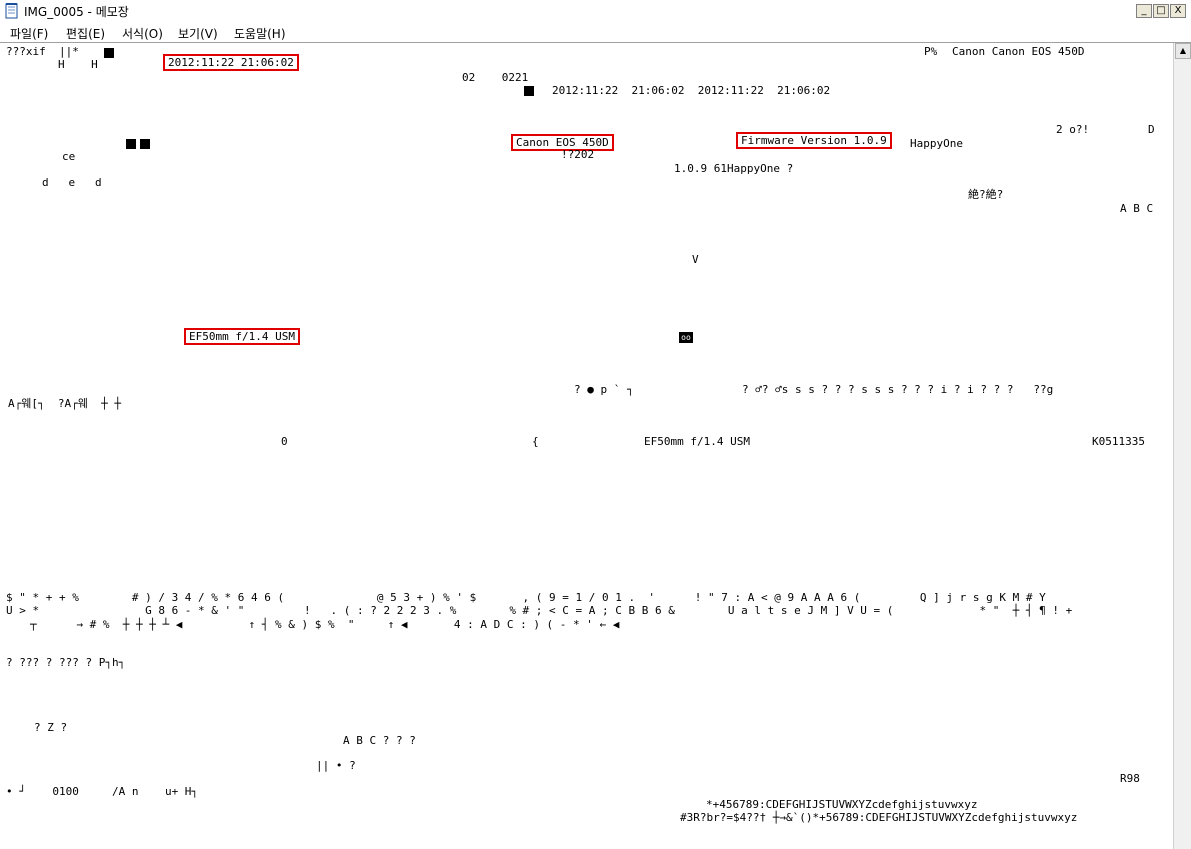  Describe the element at coordinates (936, 143) in the screenshot. I see `text-line: HappyOne` at that location.